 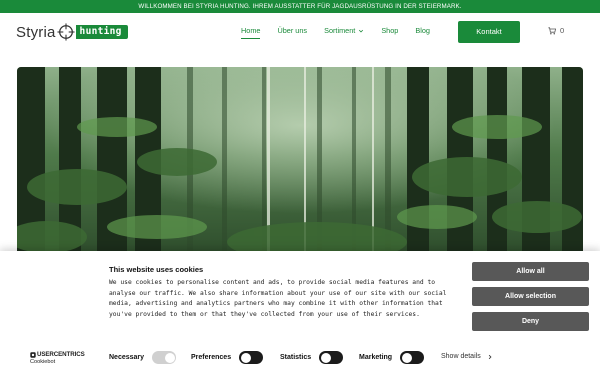 I want to click on show-details-link: Show details, so click(x=467, y=356).